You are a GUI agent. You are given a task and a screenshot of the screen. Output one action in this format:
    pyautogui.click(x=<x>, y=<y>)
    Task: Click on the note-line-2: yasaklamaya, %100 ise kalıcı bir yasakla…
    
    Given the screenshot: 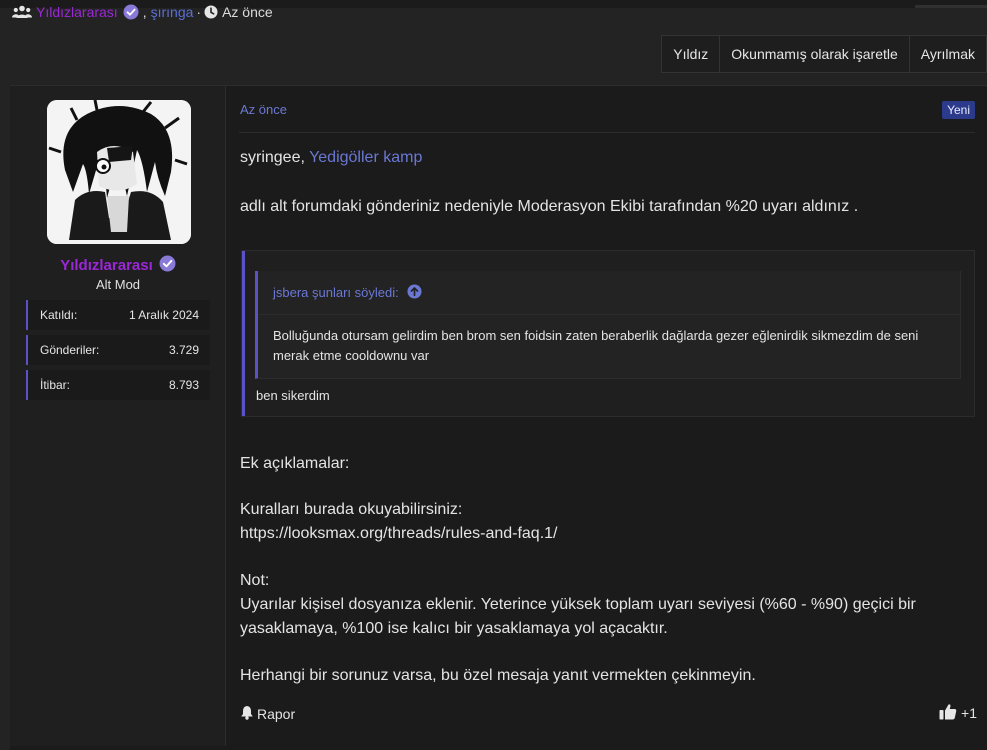 What is the action you would take?
    pyautogui.click(x=454, y=628)
    